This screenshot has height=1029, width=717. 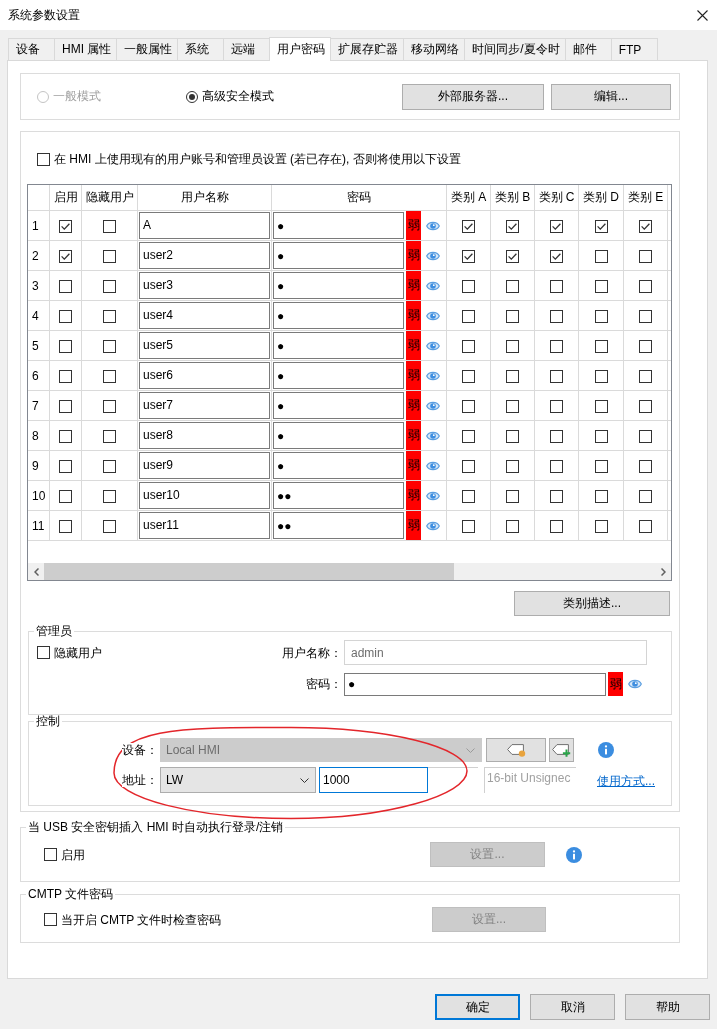 I want to click on dialog-button: 帮助, so click(x=667, y=1007).